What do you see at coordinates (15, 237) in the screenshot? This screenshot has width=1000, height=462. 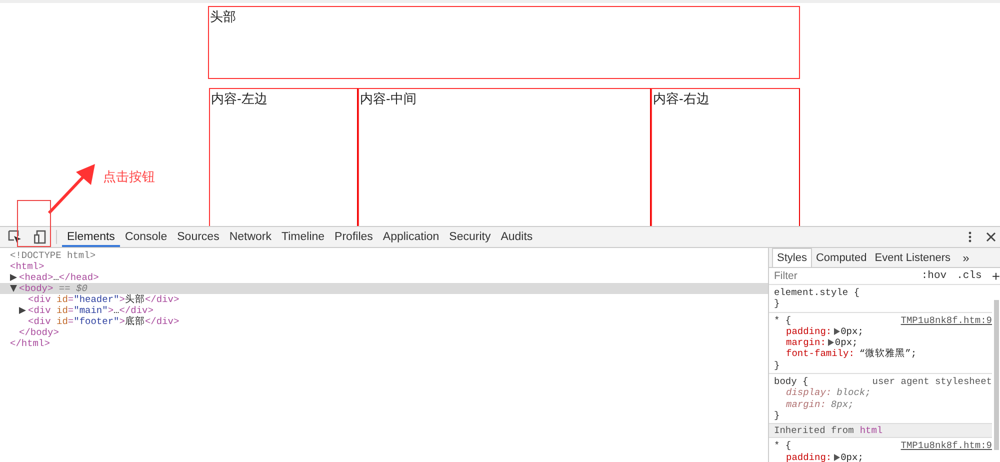 I see `inspect-icon` at bounding box center [15, 237].